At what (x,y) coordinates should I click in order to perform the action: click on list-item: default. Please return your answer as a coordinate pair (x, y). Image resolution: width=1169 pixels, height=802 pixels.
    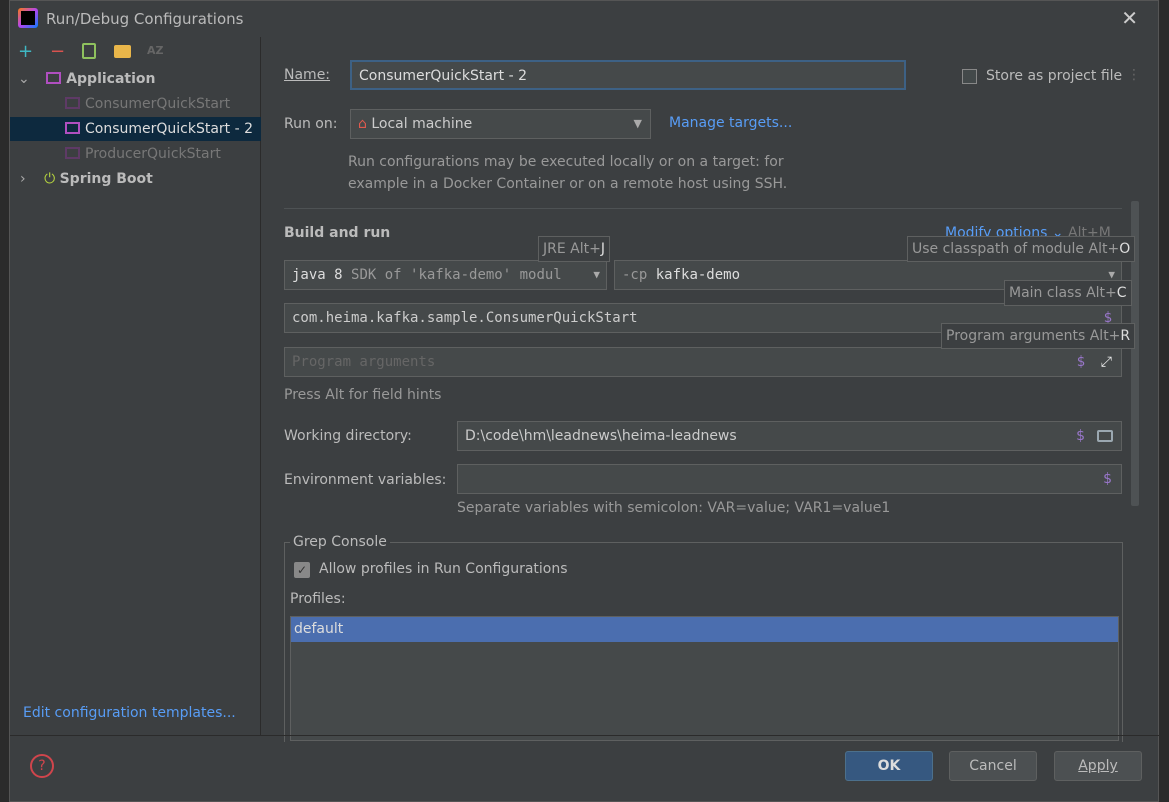
    Looking at the image, I should click on (704, 629).